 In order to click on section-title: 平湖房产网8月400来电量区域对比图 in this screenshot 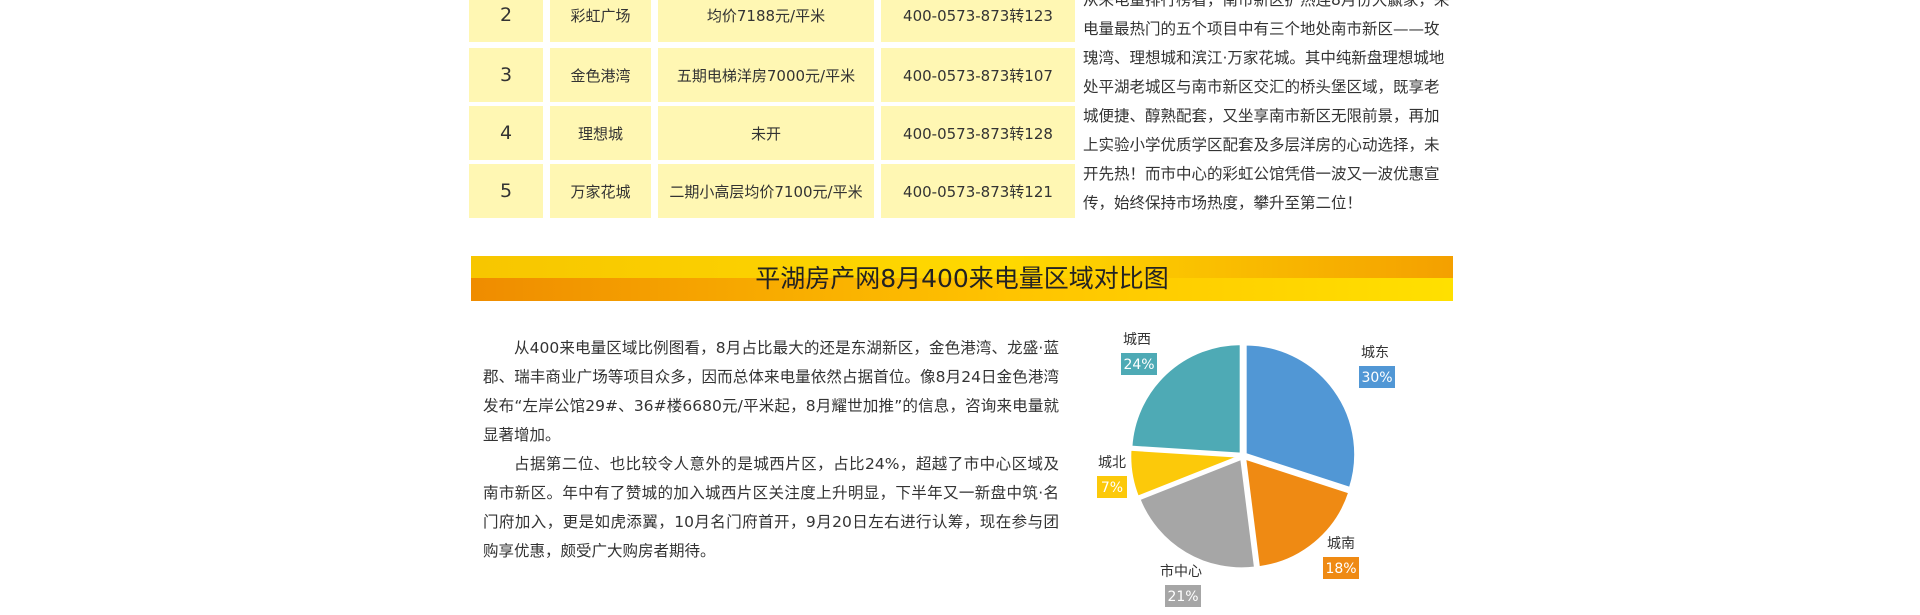, I will do `click(962, 278)`.